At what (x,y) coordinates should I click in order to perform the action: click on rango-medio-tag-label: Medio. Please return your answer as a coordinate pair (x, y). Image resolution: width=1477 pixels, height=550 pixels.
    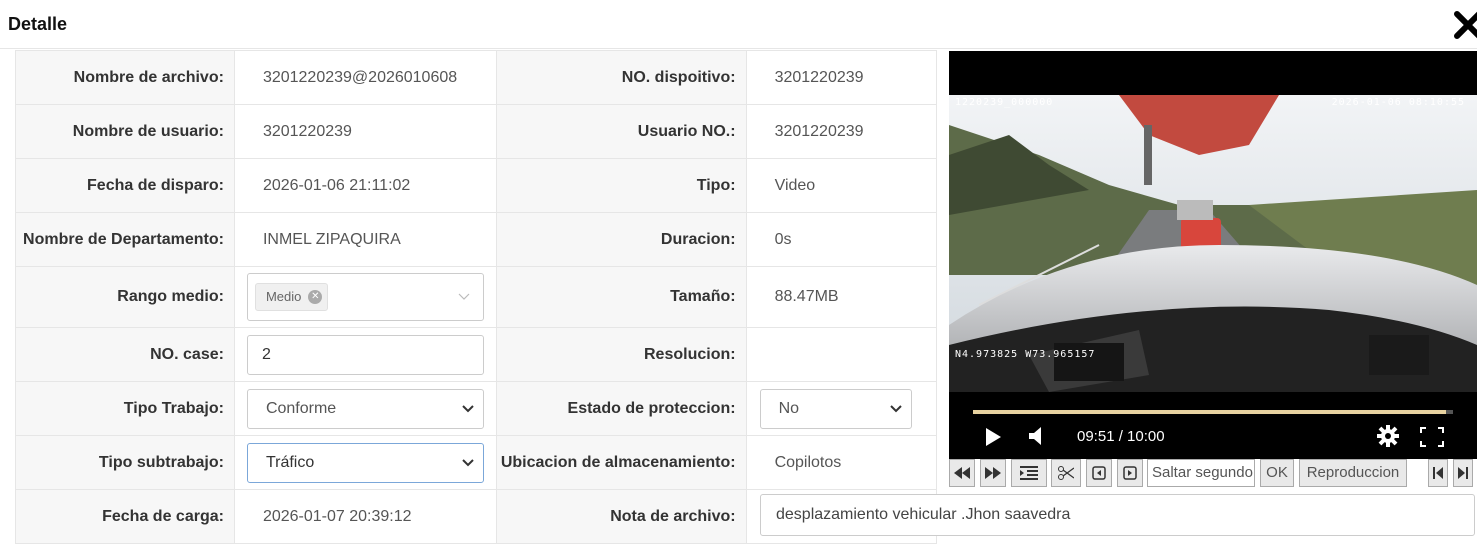
    Looking at the image, I should click on (283, 296).